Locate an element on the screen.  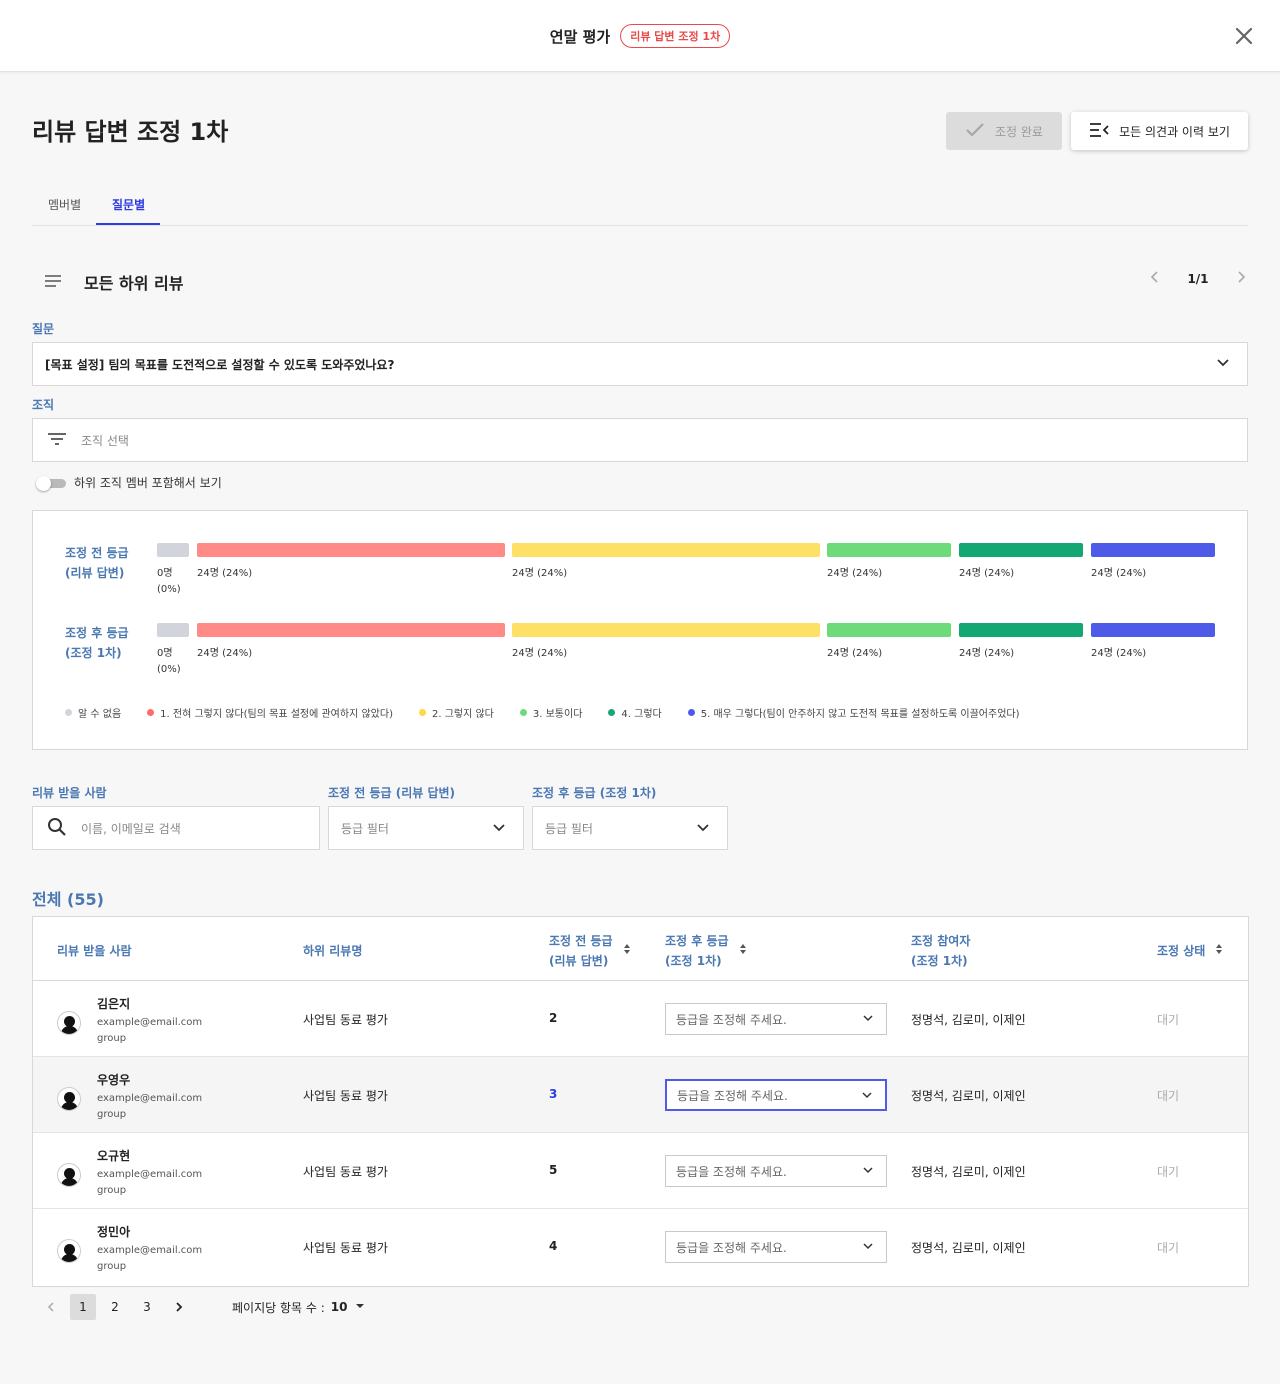
page-button-3: 3 is located at coordinates (147, 1307).